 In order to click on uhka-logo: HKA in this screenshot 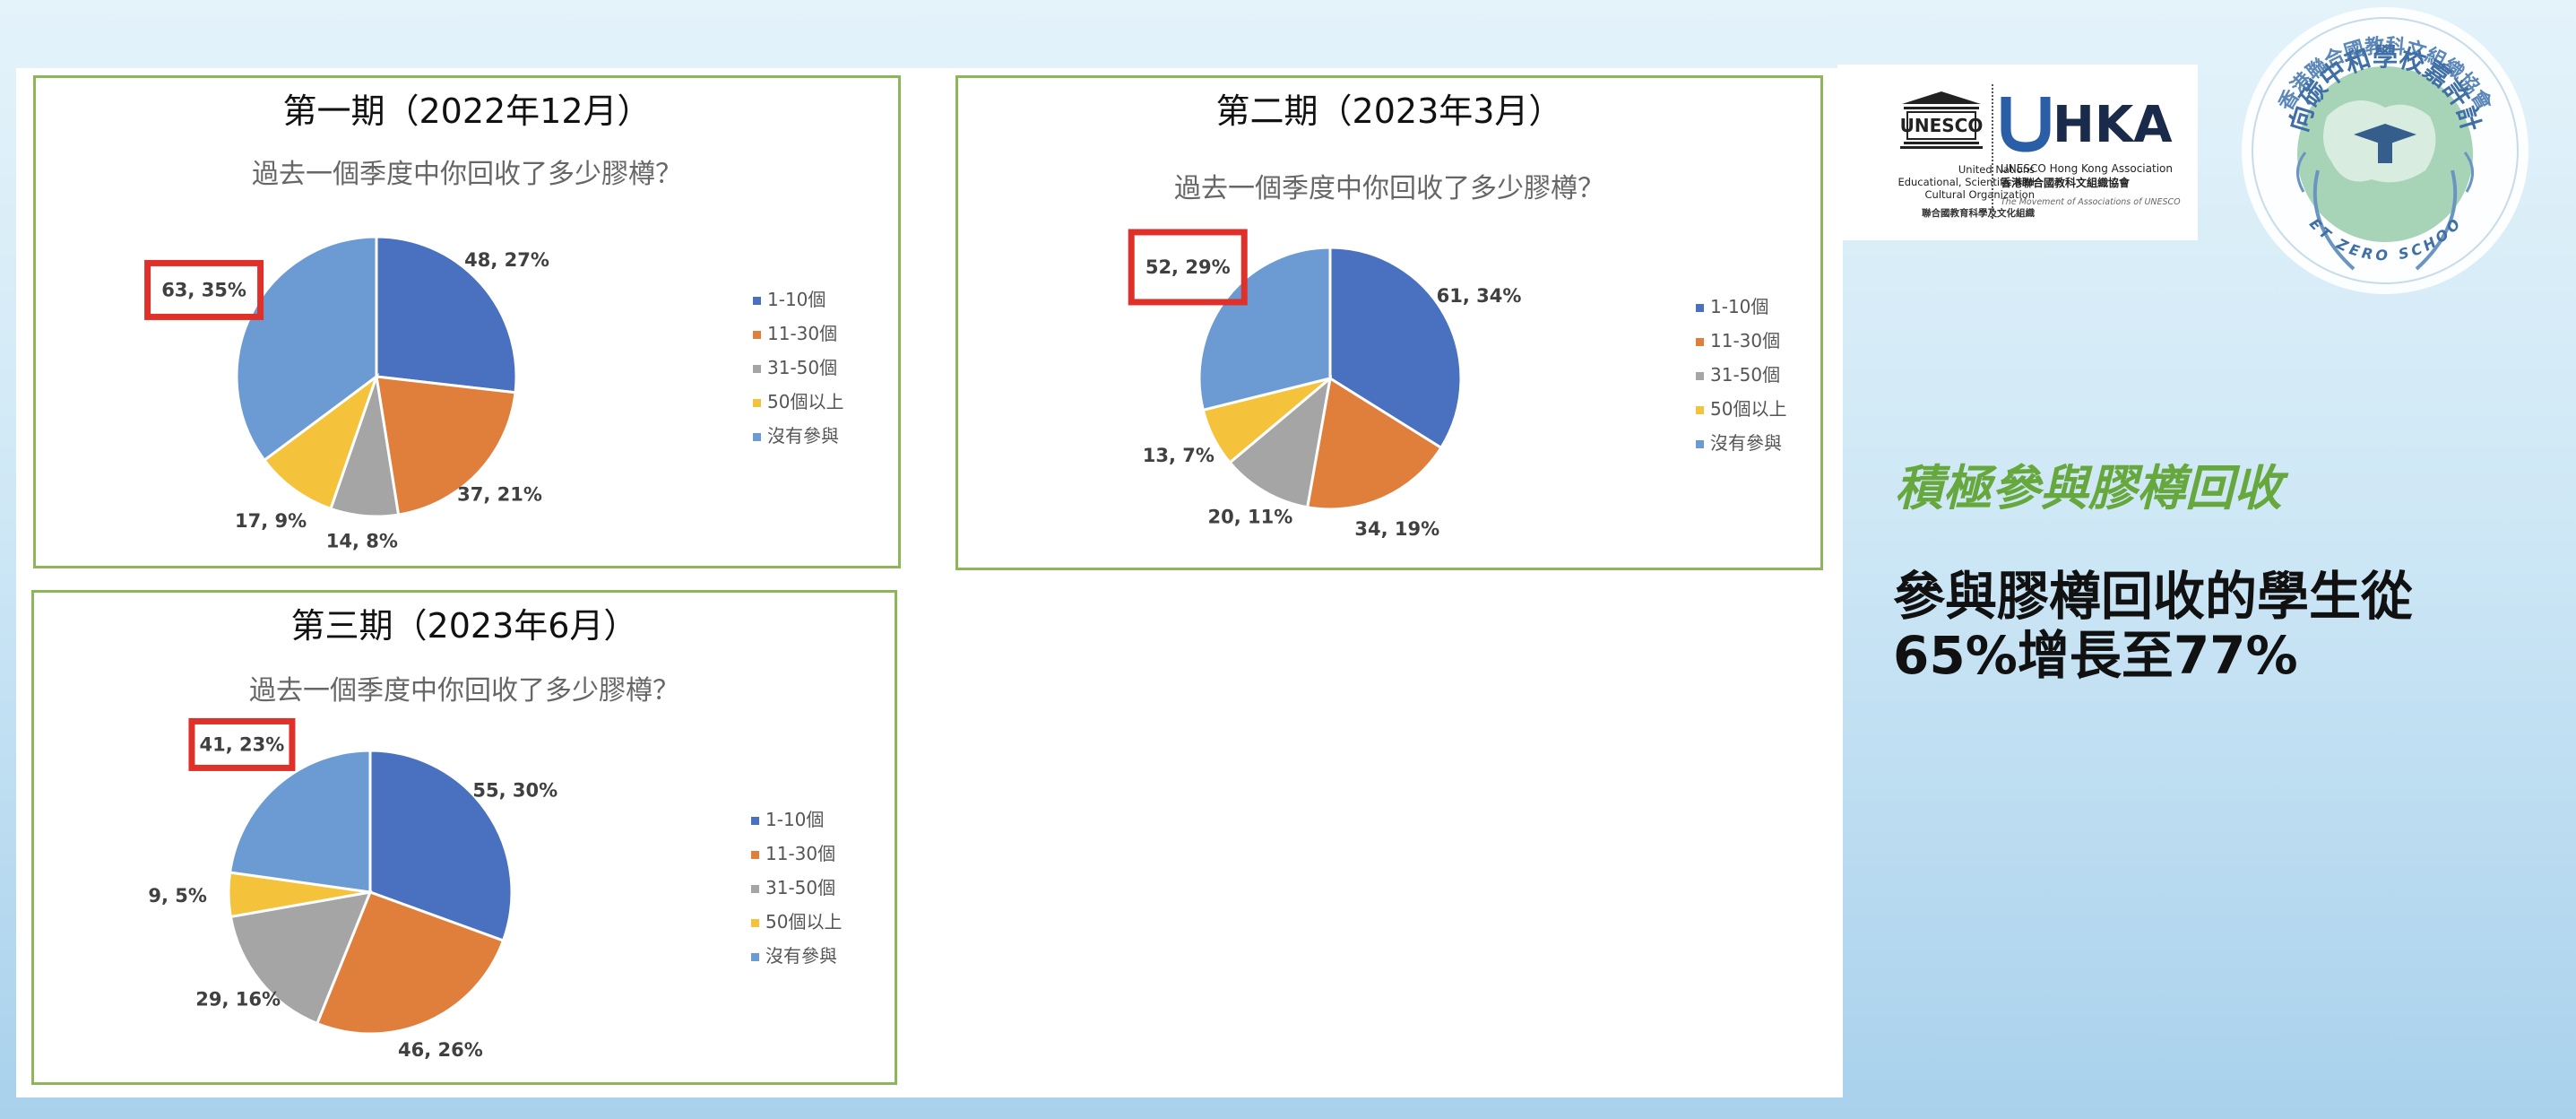, I will do `click(2087, 125)`.